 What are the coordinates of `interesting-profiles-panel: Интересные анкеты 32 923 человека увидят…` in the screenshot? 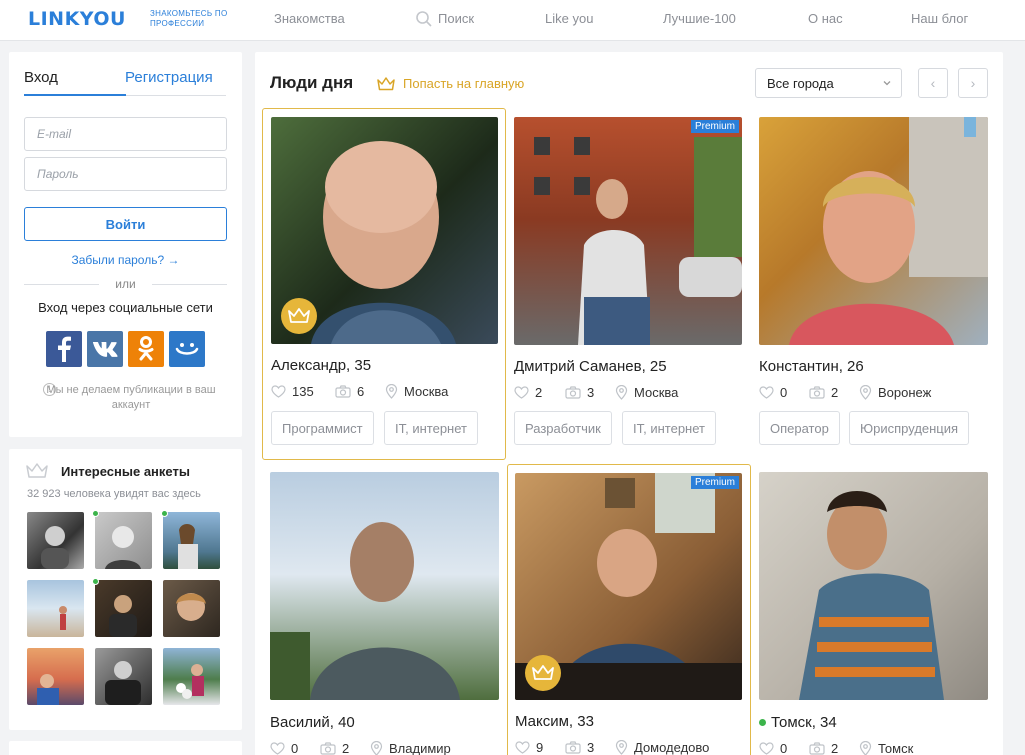 It's located at (125, 589).